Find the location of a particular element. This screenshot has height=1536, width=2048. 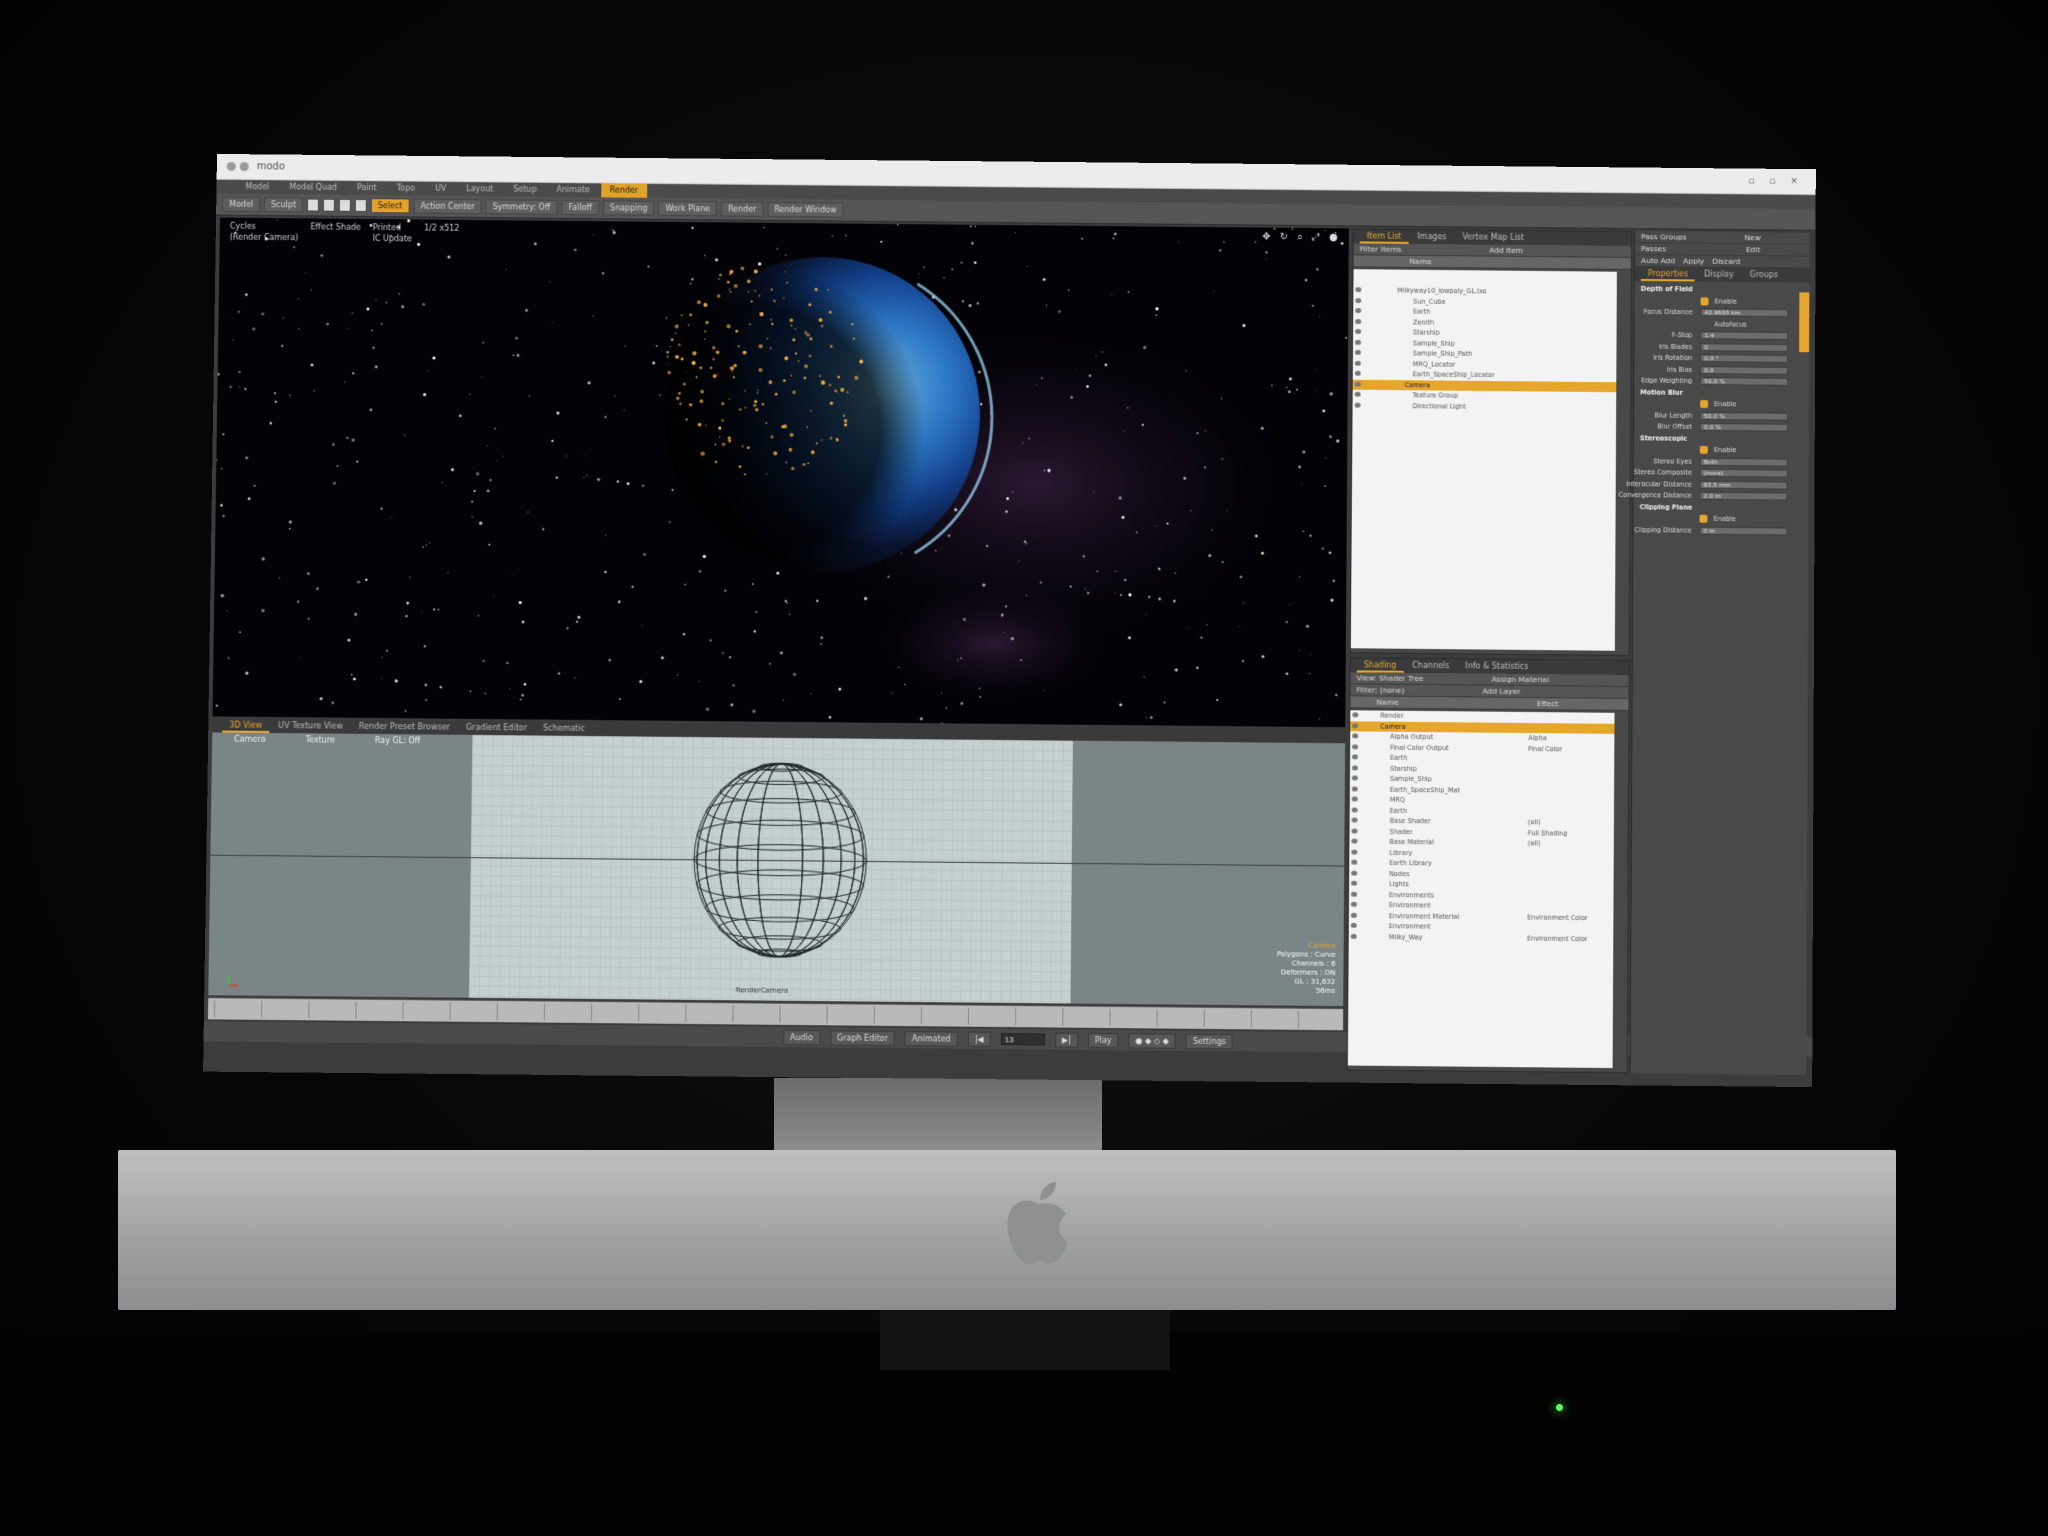

camera-view-dropdown: Camera is located at coordinates (250, 739).